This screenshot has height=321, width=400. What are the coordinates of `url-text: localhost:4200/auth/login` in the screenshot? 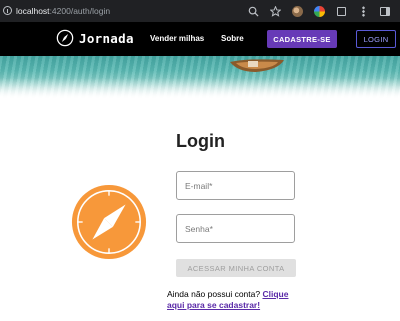 It's located at (63, 11).